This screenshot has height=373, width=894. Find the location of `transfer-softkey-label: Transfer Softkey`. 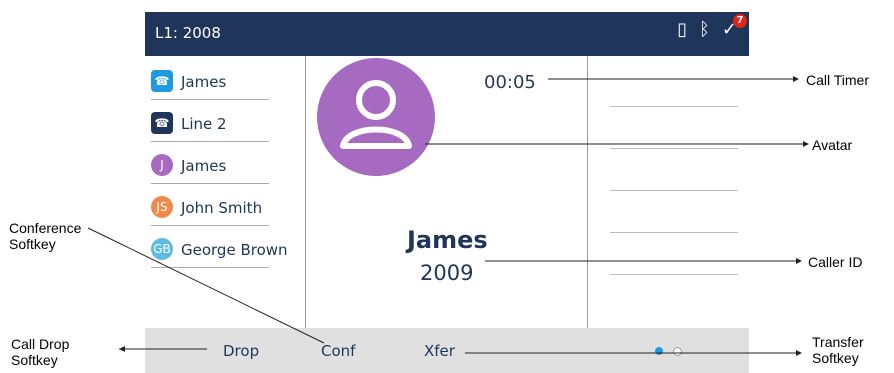

transfer-softkey-label: Transfer Softkey is located at coordinates (838, 350).